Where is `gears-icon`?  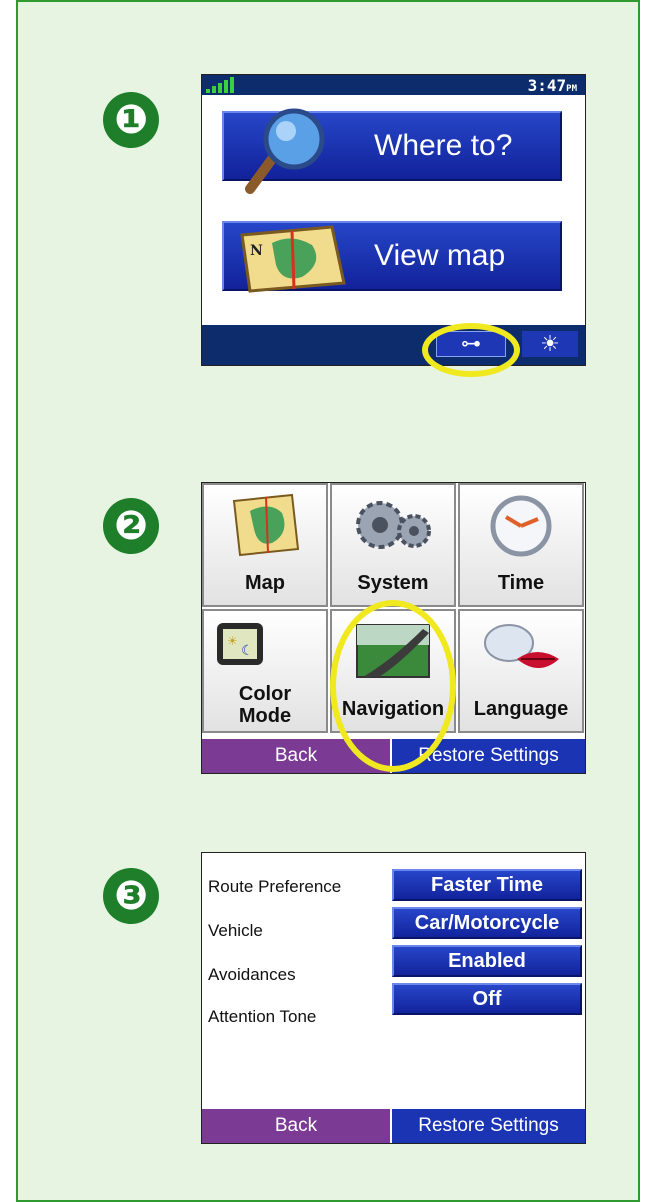 gears-icon is located at coordinates (393, 526).